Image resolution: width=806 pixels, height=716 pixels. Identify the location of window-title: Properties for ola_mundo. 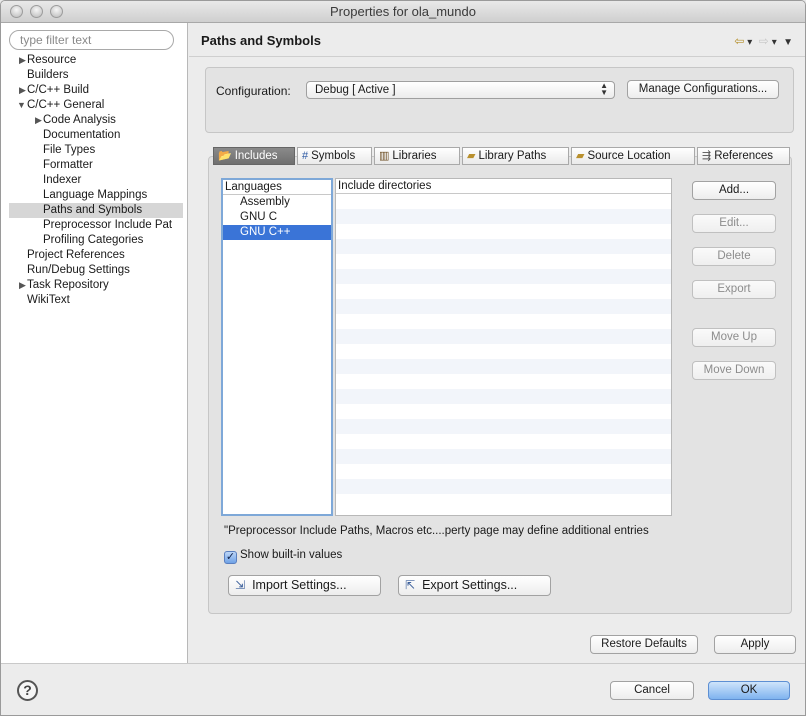
(403, 11).